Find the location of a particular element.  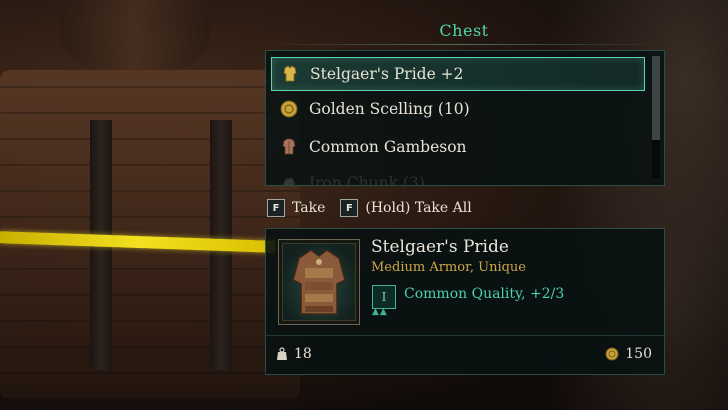

item-name: Stelgaer's Pride is located at coordinates (440, 247).